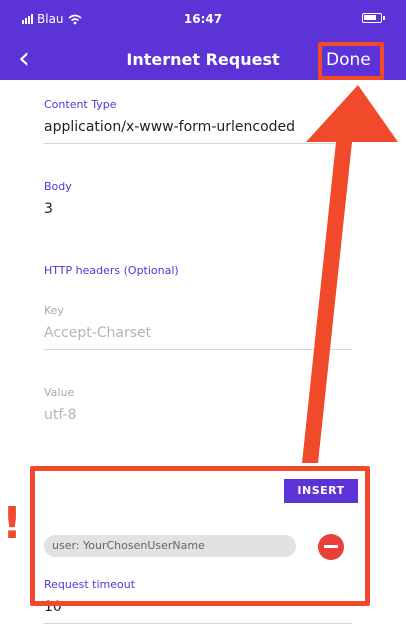 Image resolution: width=406 pixels, height=640 pixels. Describe the element at coordinates (350, 274) in the screenshot. I see `arrow-annotation` at that location.